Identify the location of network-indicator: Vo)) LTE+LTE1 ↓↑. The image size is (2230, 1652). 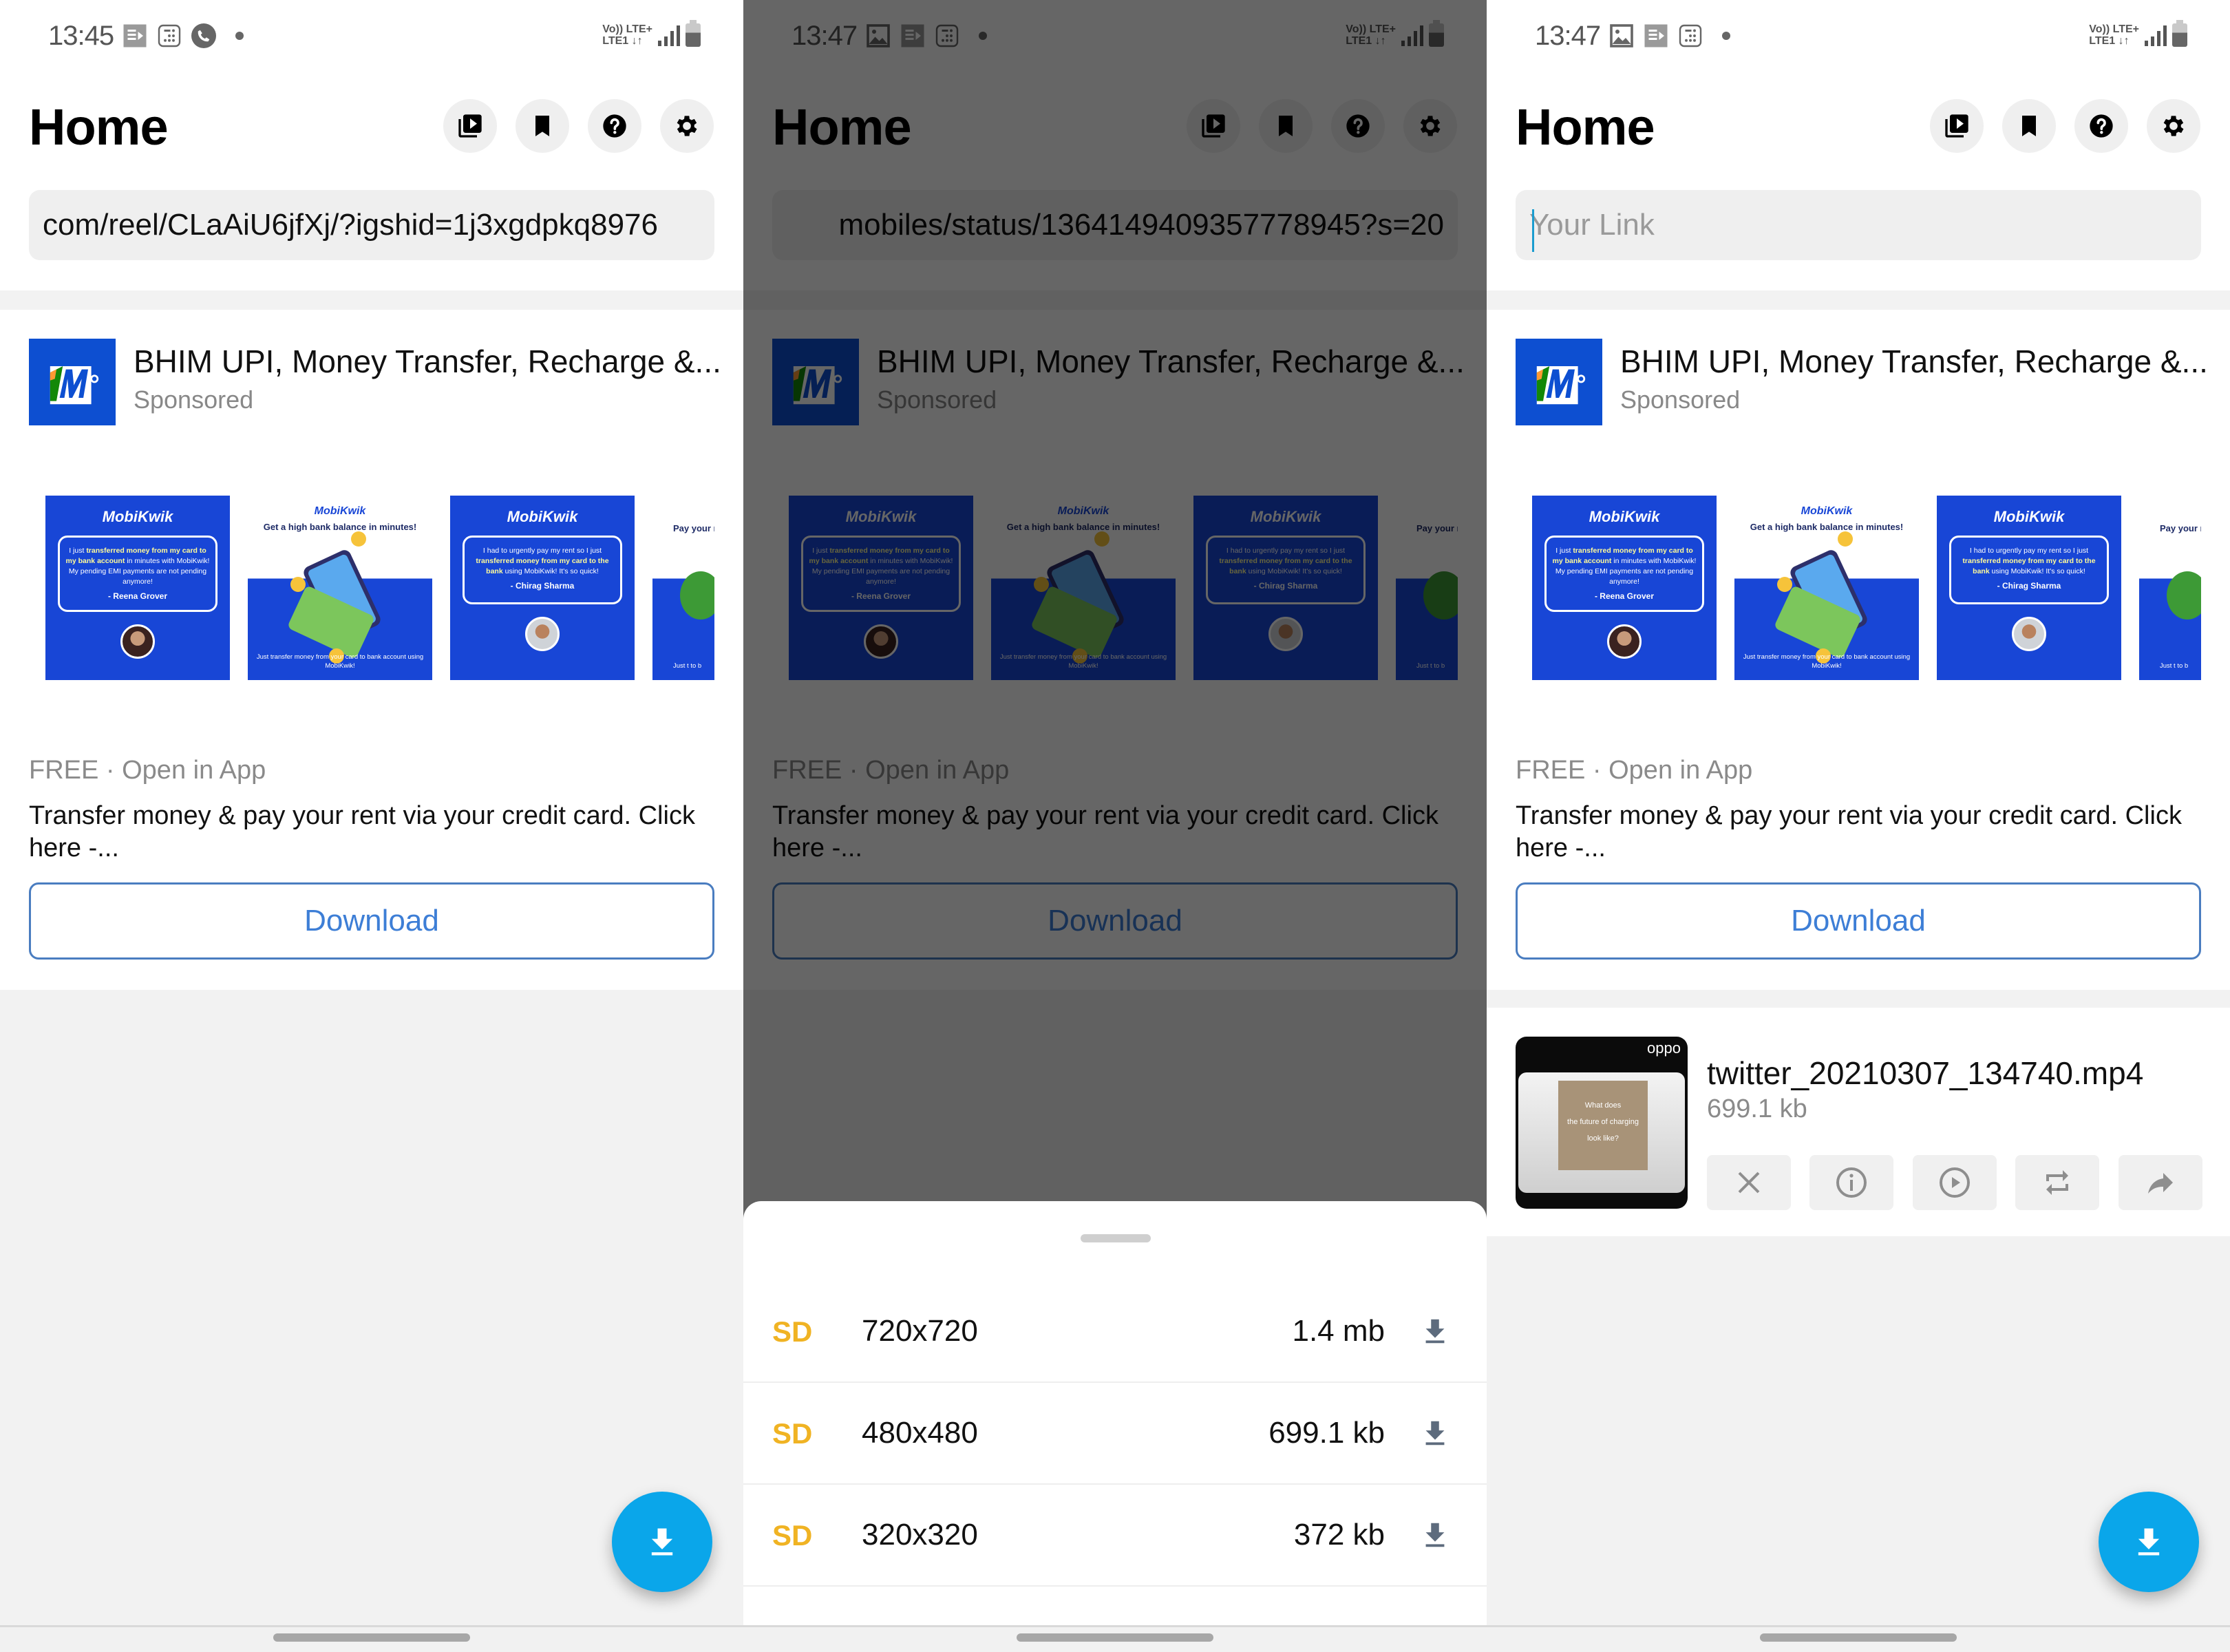
(627, 35).